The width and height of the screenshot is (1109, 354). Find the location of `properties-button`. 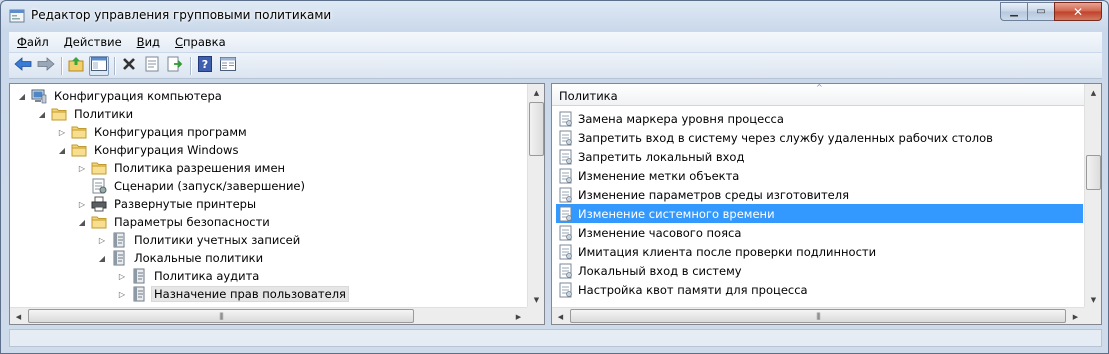

properties-button is located at coordinates (152, 66).